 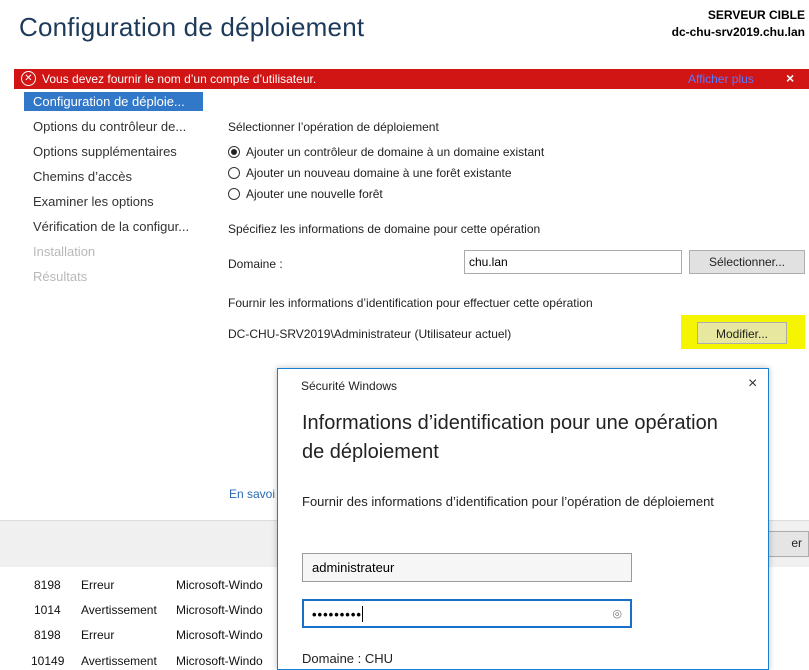 What do you see at coordinates (349, 386) in the screenshot?
I see `dialog-title: Sécurité Windows` at bounding box center [349, 386].